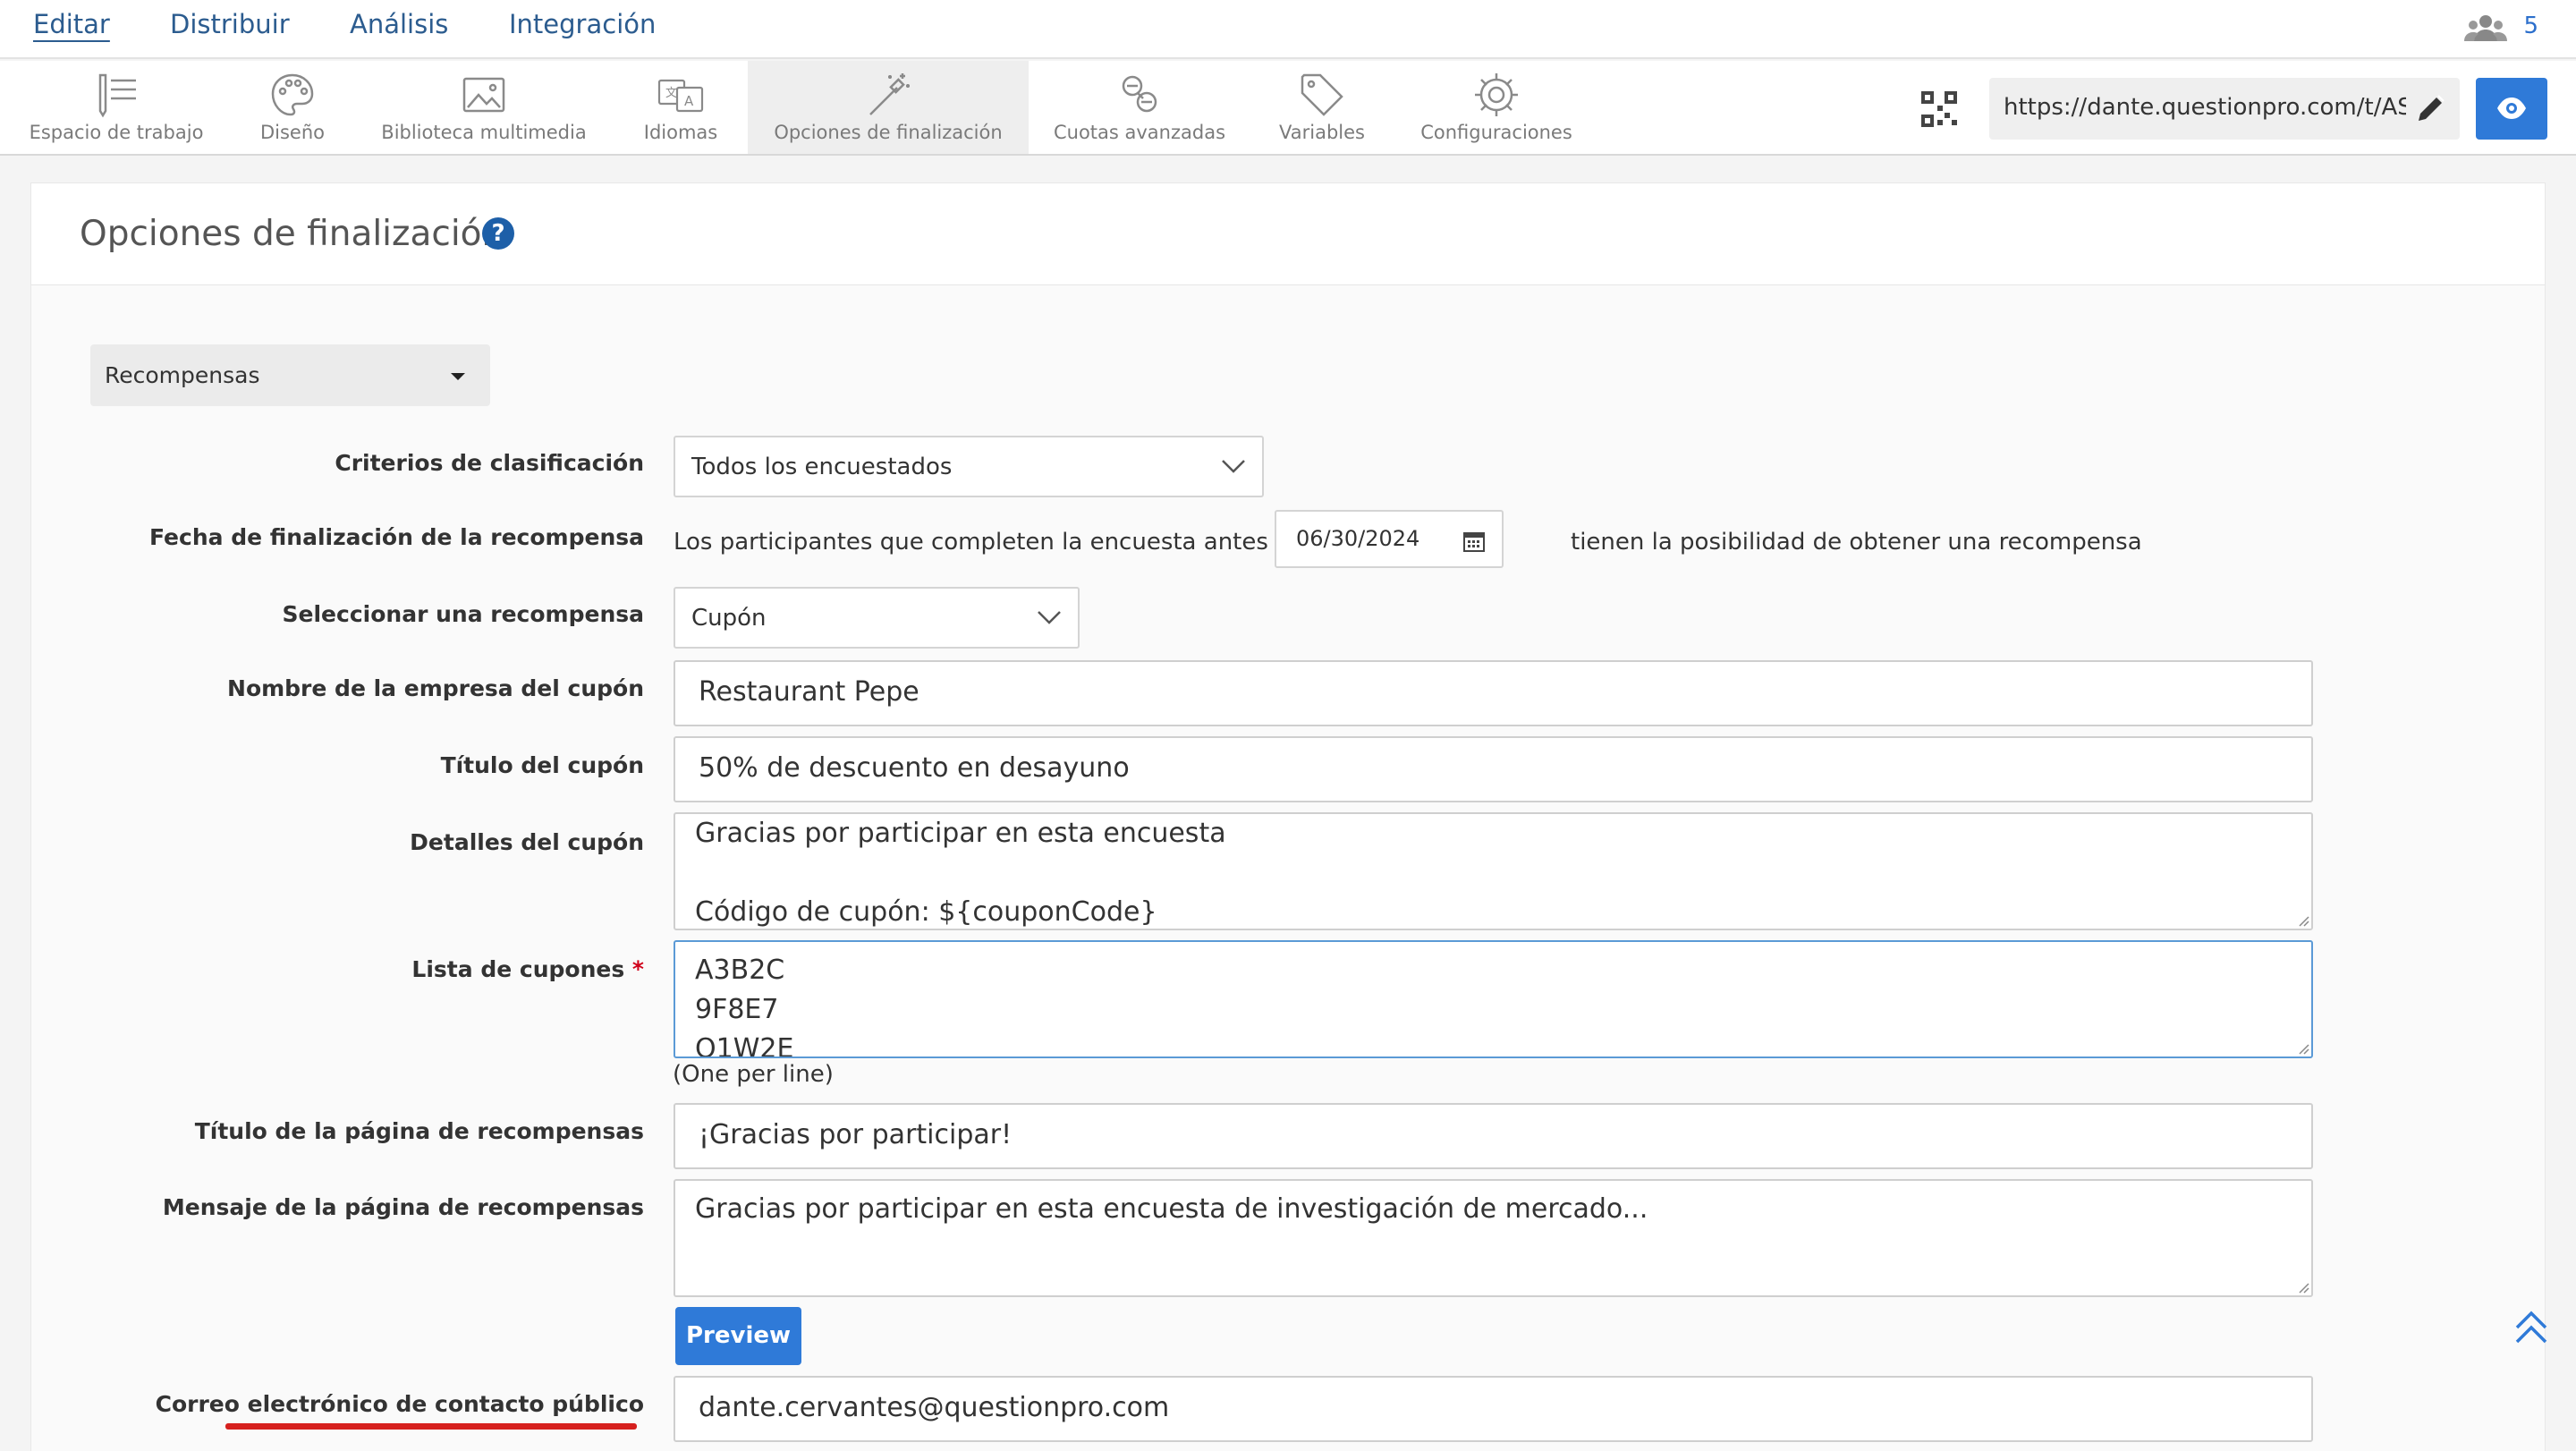 This screenshot has height=1451, width=2576. I want to click on tab-editar: Editar, so click(71, 24).